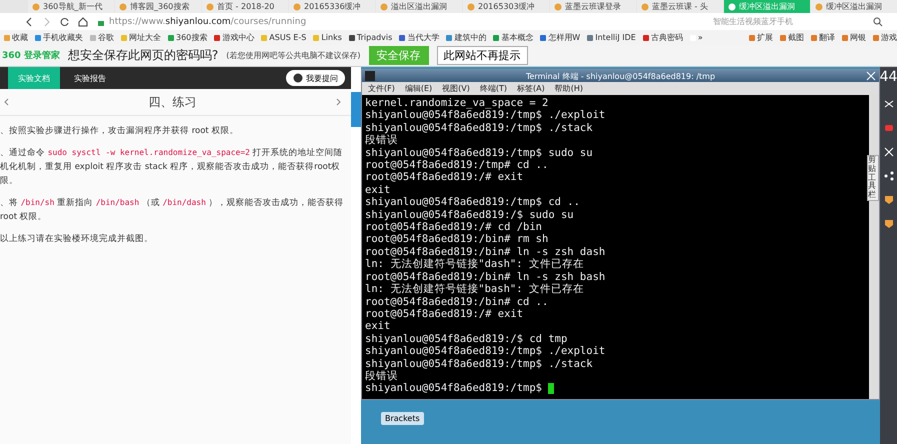 The width and height of the screenshot is (897, 444). What do you see at coordinates (457, 239) in the screenshot?
I see `terminal-line: root@054f8a6ed819:/bin# rm sh` at bounding box center [457, 239].